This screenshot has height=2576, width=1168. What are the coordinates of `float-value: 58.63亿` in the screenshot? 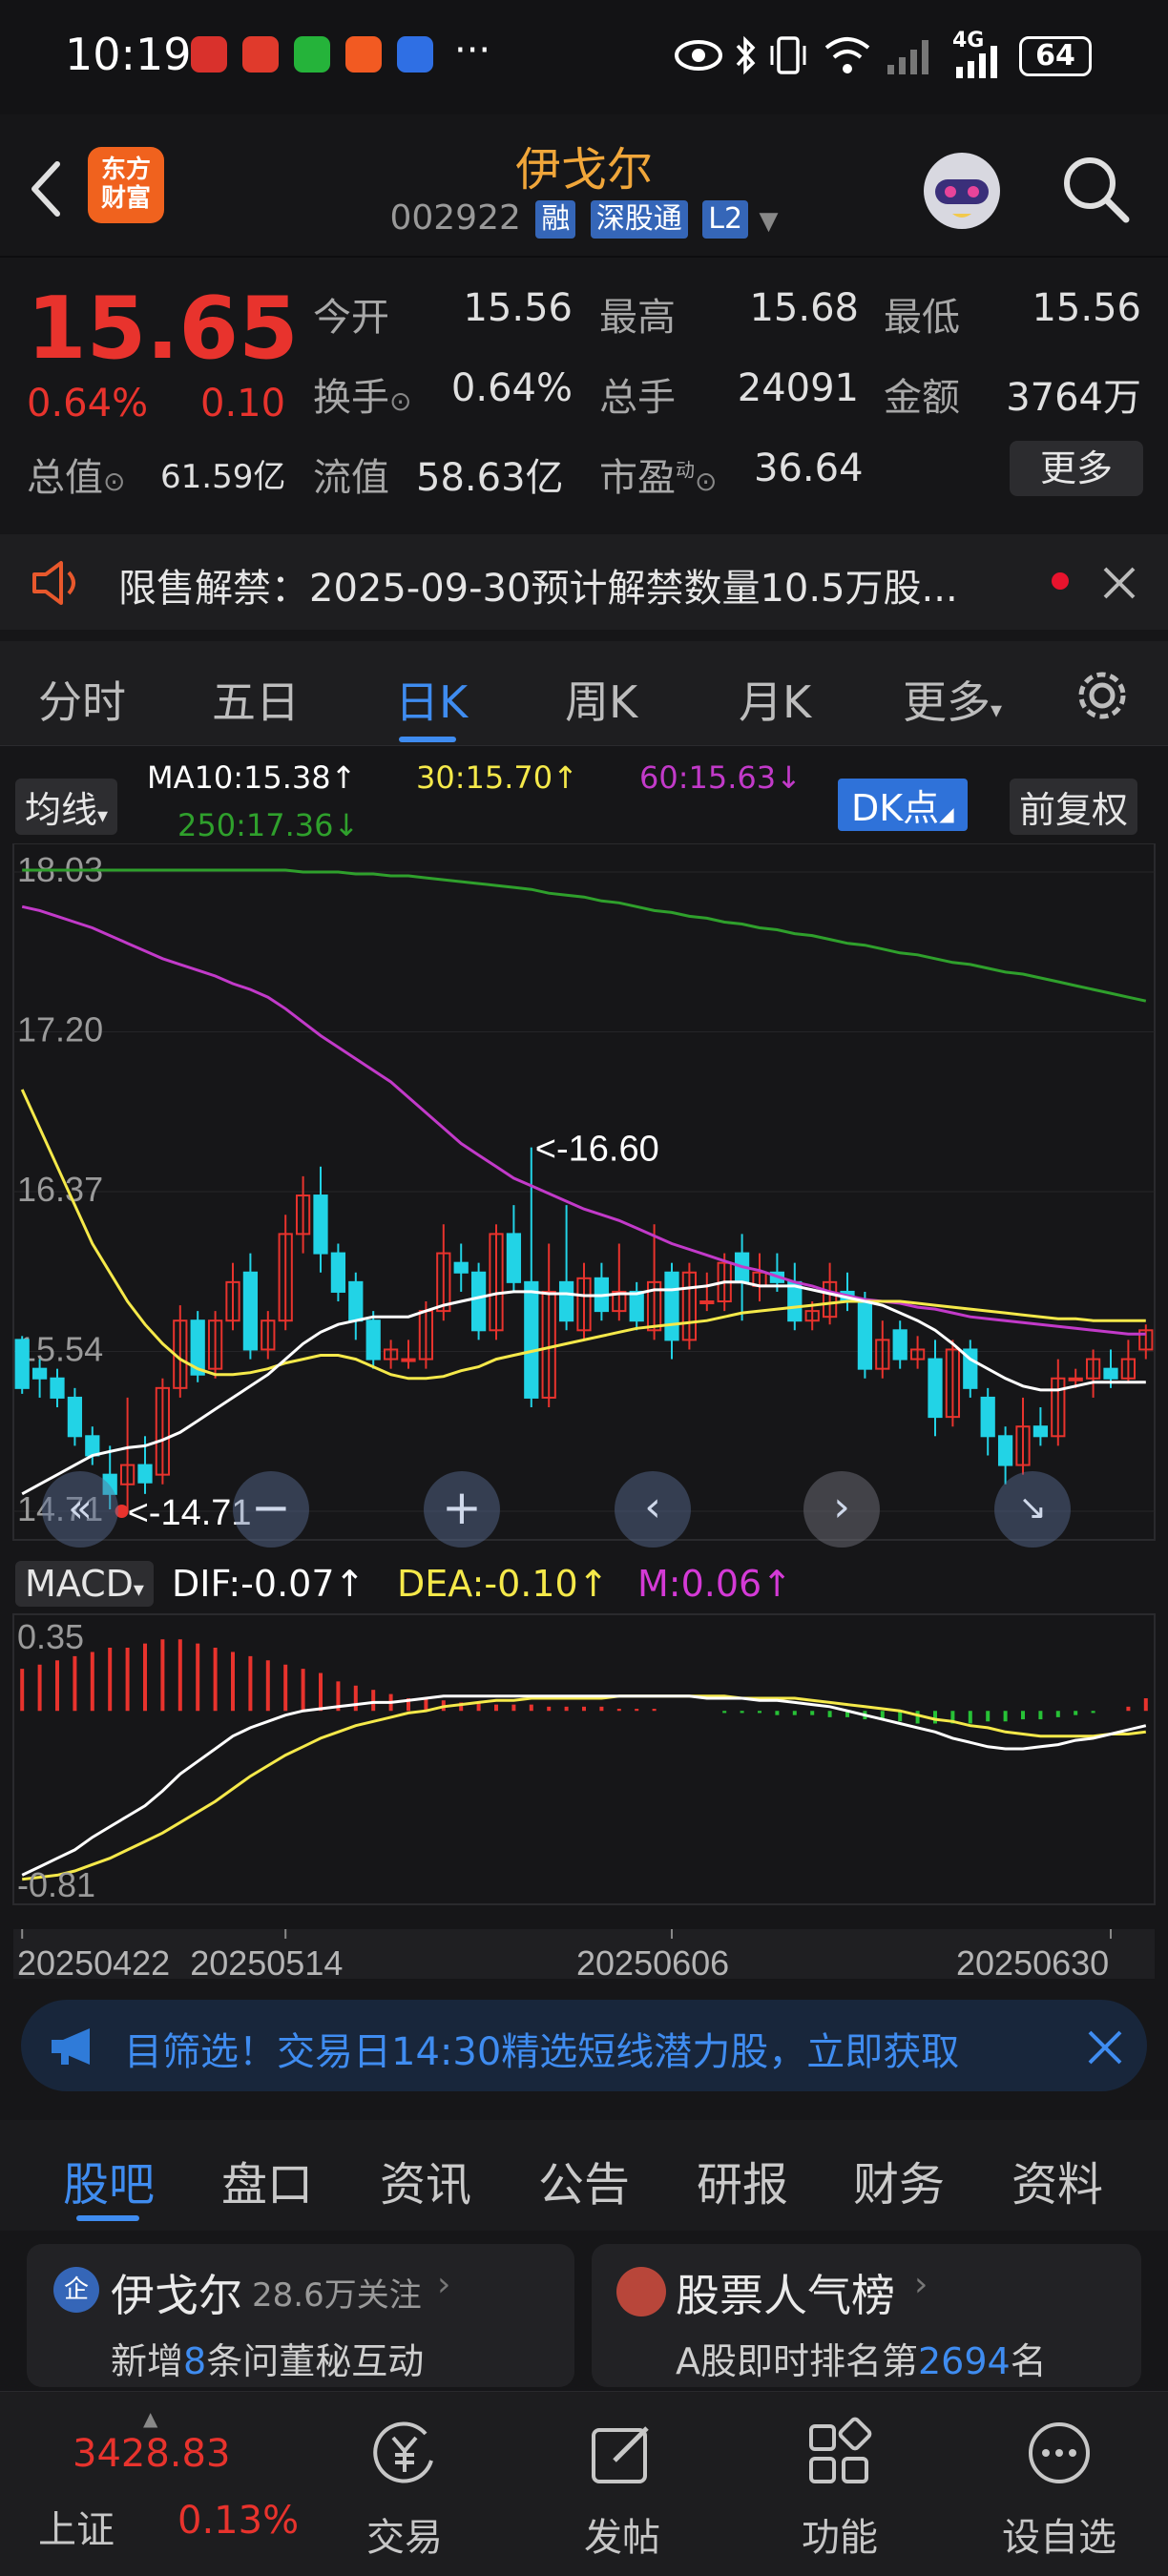 It's located at (490, 478).